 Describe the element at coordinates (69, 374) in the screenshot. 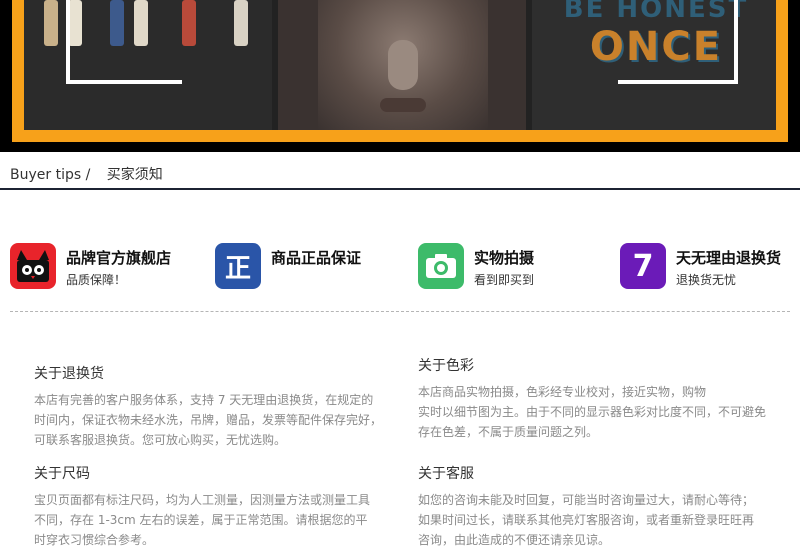

I see `policy-title: 关于退换货` at that location.